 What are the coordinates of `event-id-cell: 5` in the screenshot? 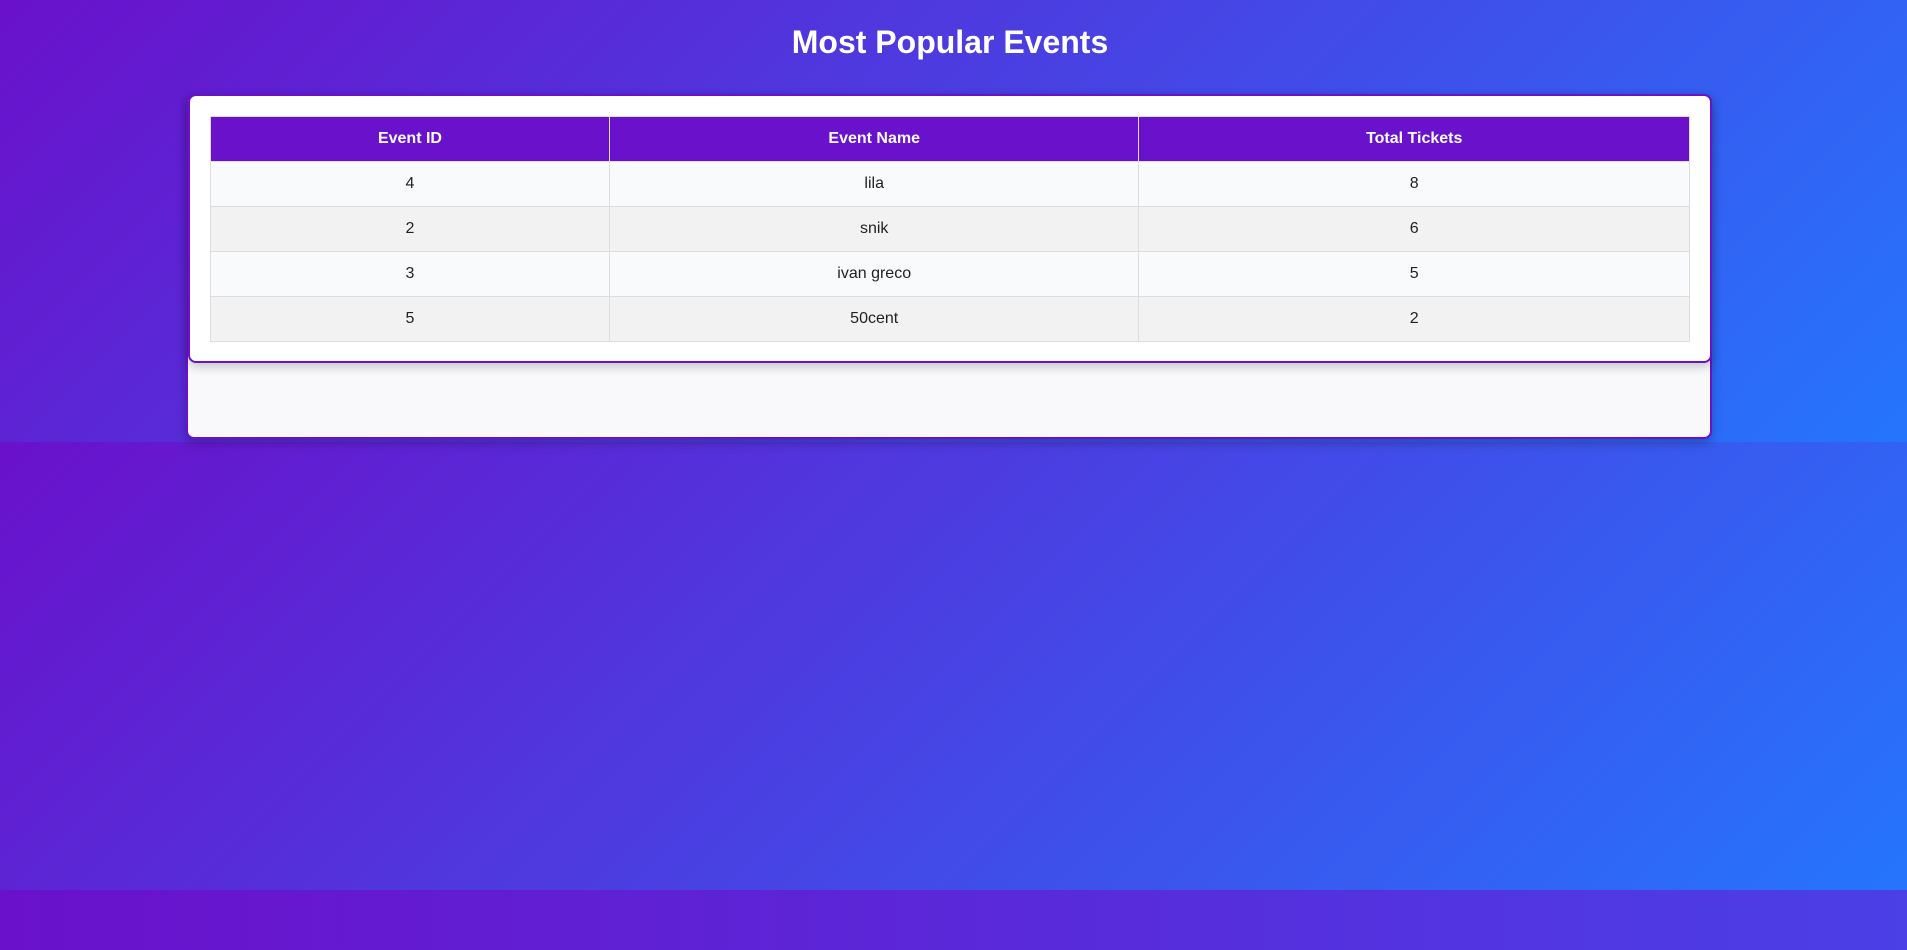 It's located at (410, 319).